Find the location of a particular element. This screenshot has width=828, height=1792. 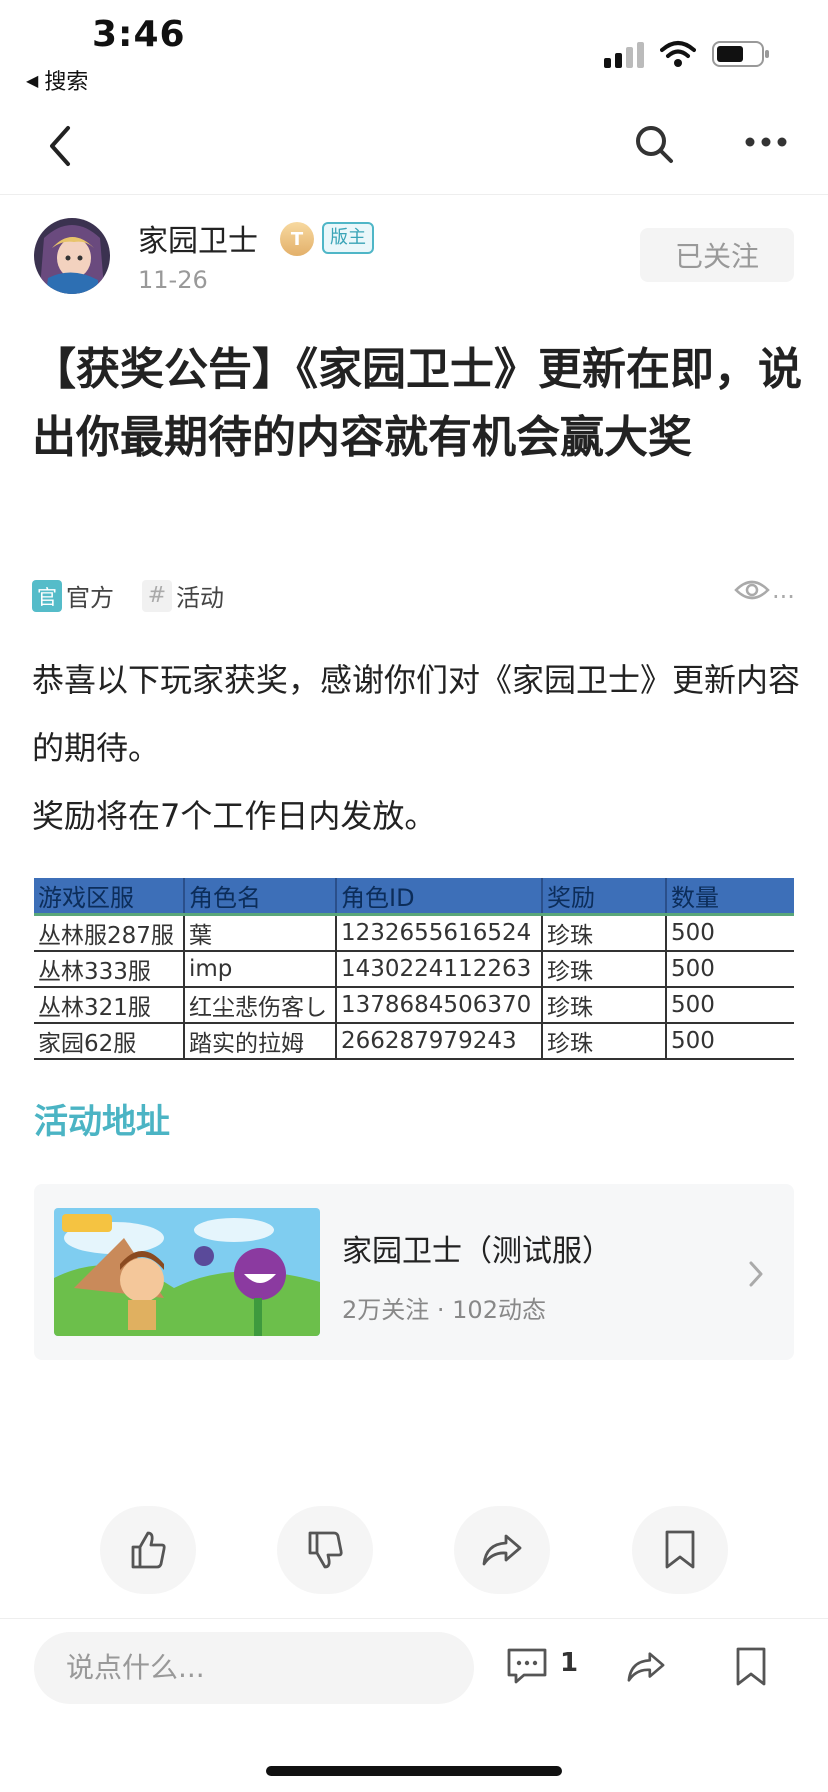

table-cell: 1378684506370 is located at coordinates (439, 1005).